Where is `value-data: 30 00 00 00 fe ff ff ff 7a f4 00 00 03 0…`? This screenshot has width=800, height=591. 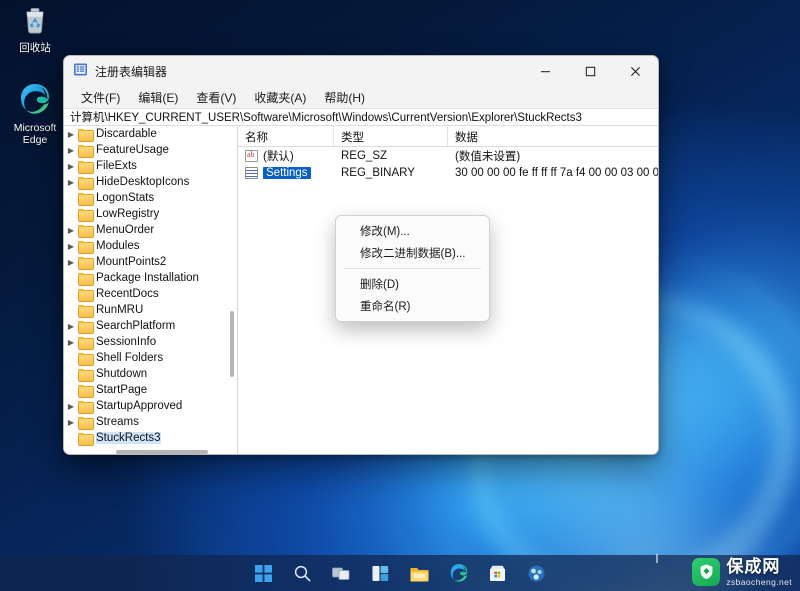
value-data: 30 00 00 00 fe ff ff ff 7a f4 00 00 03 0… is located at coordinates (556, 172).